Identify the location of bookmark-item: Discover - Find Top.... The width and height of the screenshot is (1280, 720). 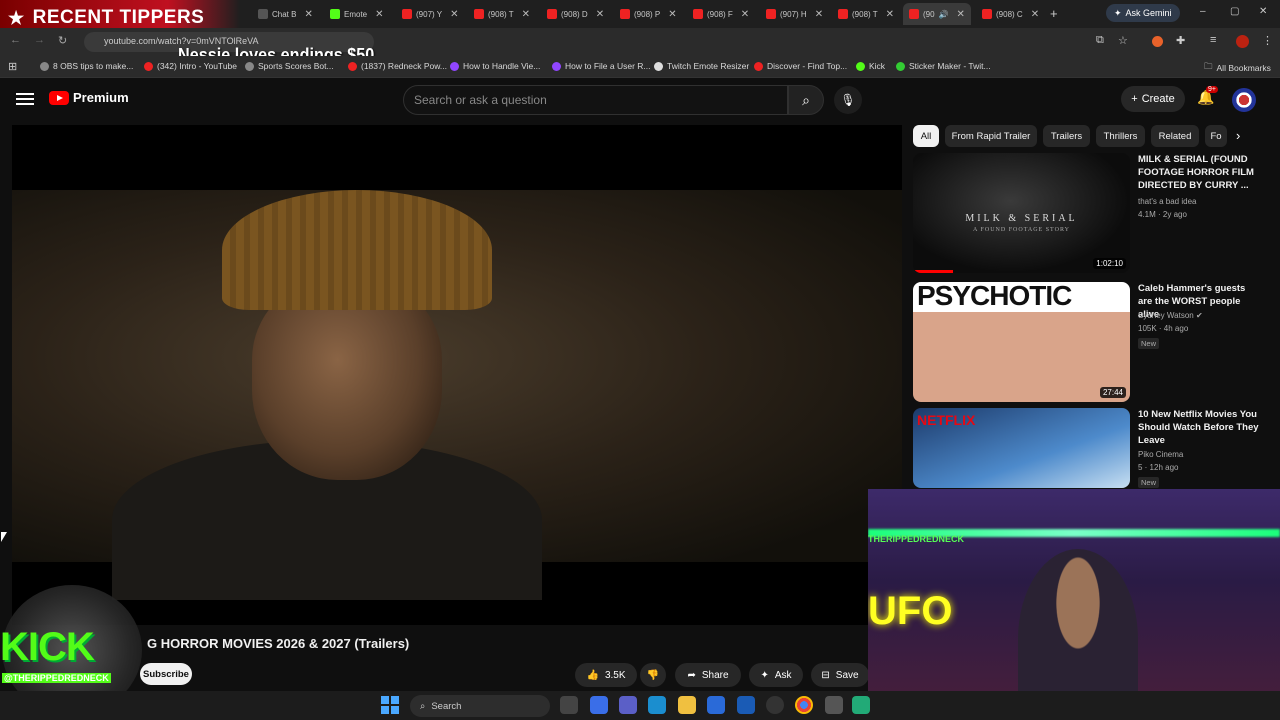
(800, 66).